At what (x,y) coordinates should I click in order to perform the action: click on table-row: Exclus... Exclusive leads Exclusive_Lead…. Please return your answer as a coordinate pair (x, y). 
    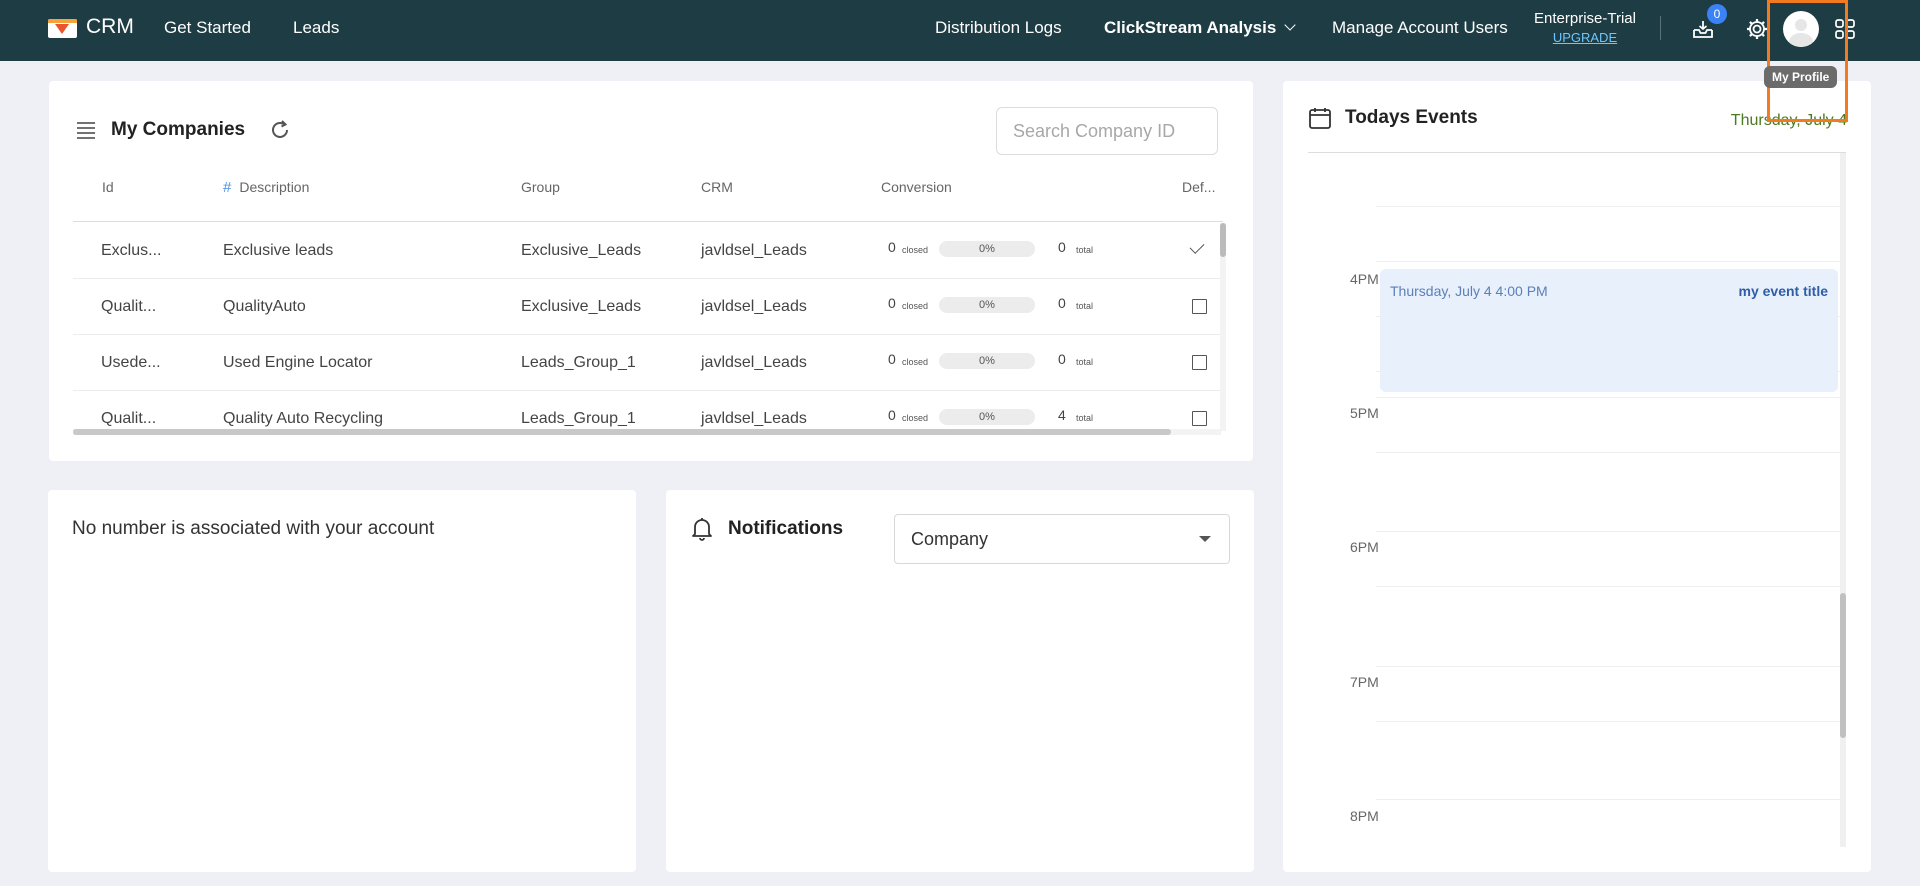
    Looking at the image, I should click on (648, 251).